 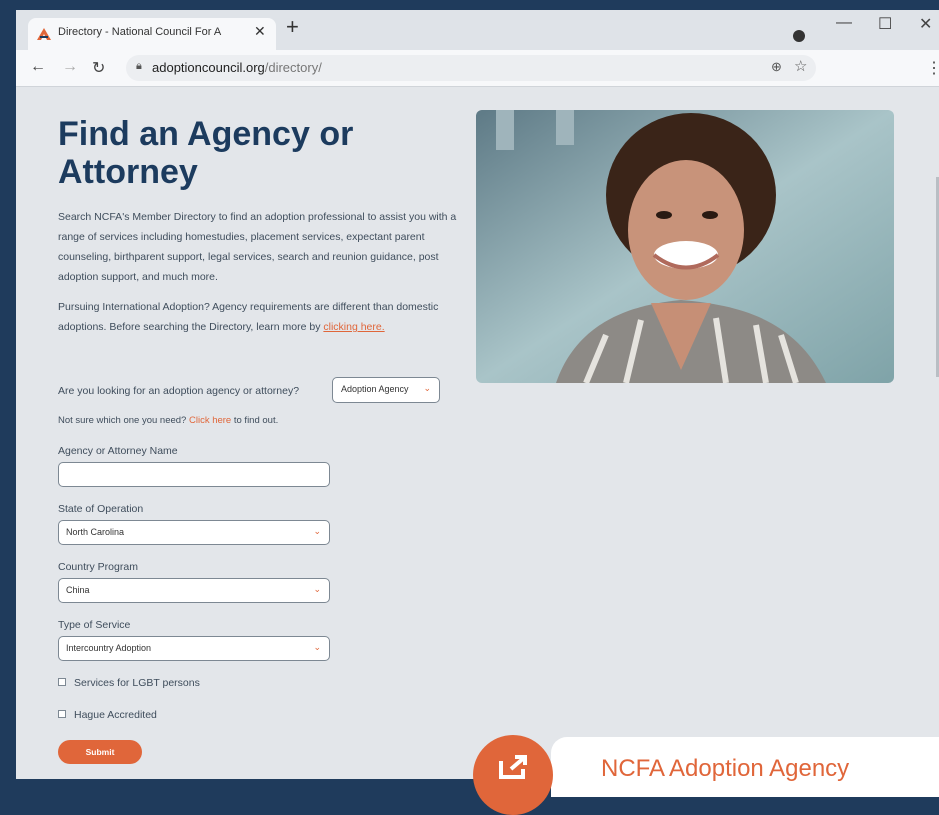 I want to click on extension-icon, so click(x=799, y=36).